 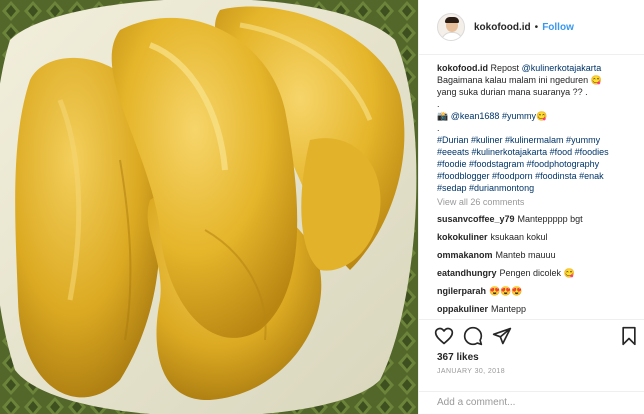 What do you see at coordinates (537, 273) in the screenshot?
I see `comment-text: Pengen dicolek 😋` at bounding box center [537, 273].